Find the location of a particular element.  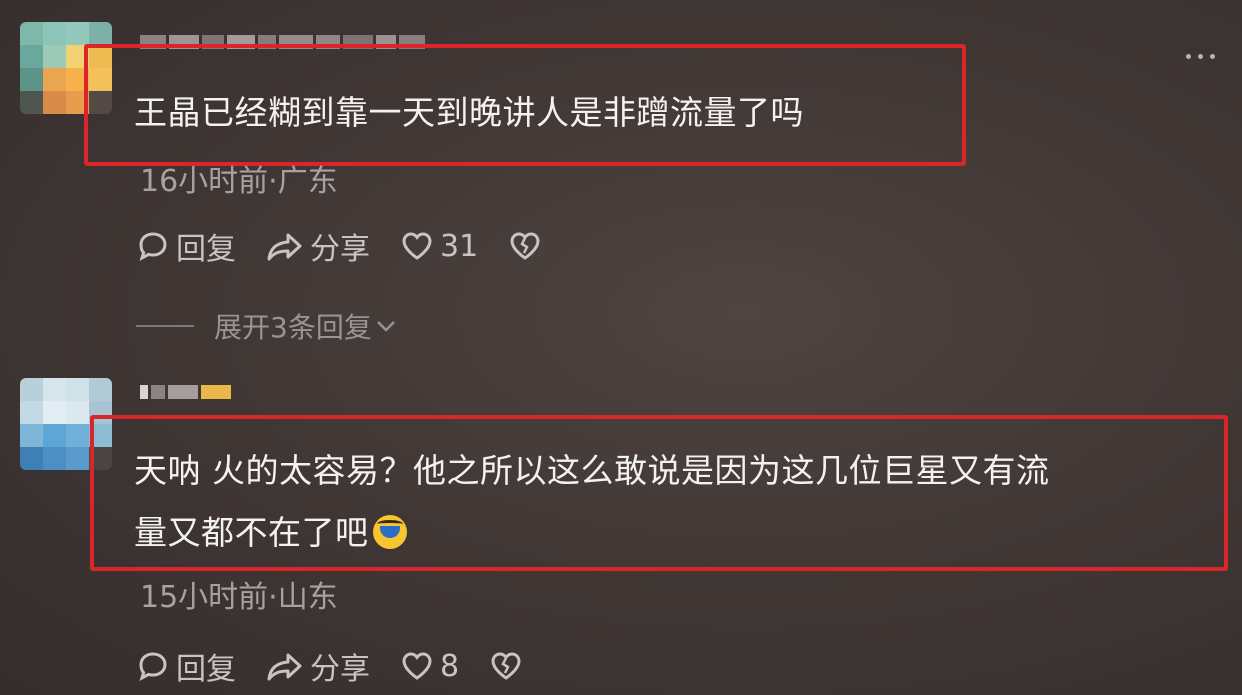

divider-line is located at coordinates (165, 326).